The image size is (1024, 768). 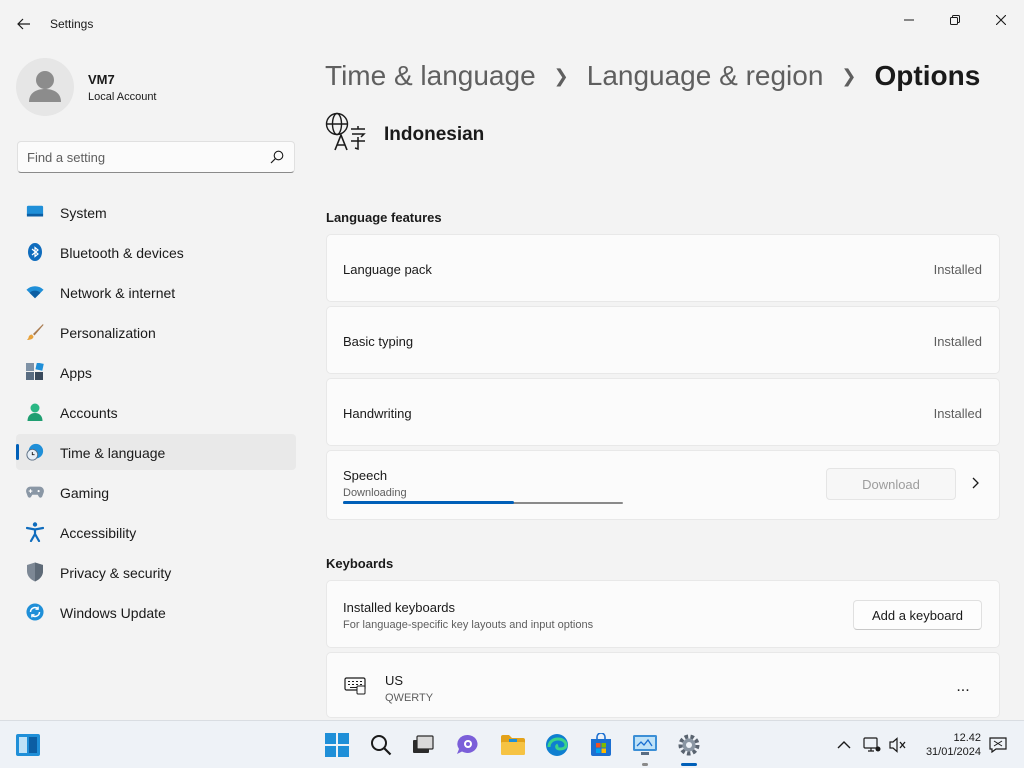 I want to click on taskbar: 12.42 31/01/2024, so click(x=512, y=744).